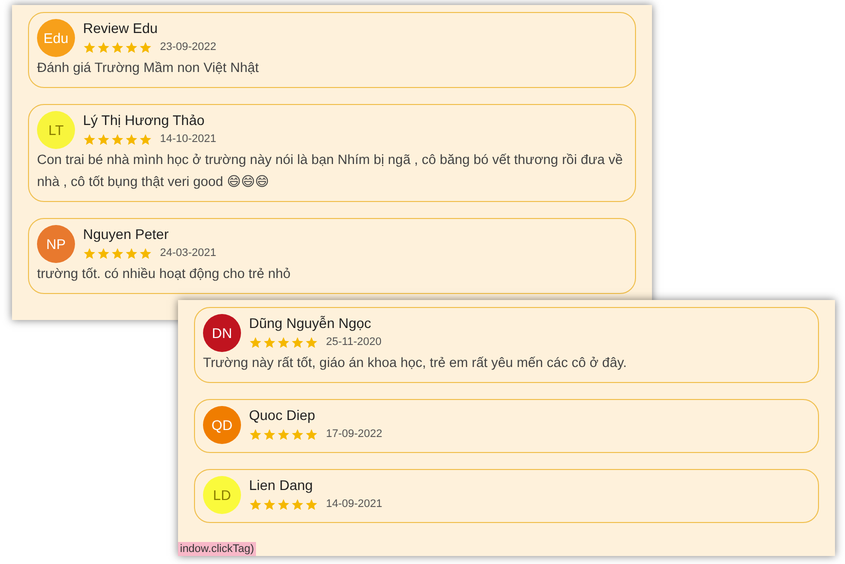 This screenshot has height=564, width=845. I want to click on review-date: 14-09-2021, so click(354, 504).